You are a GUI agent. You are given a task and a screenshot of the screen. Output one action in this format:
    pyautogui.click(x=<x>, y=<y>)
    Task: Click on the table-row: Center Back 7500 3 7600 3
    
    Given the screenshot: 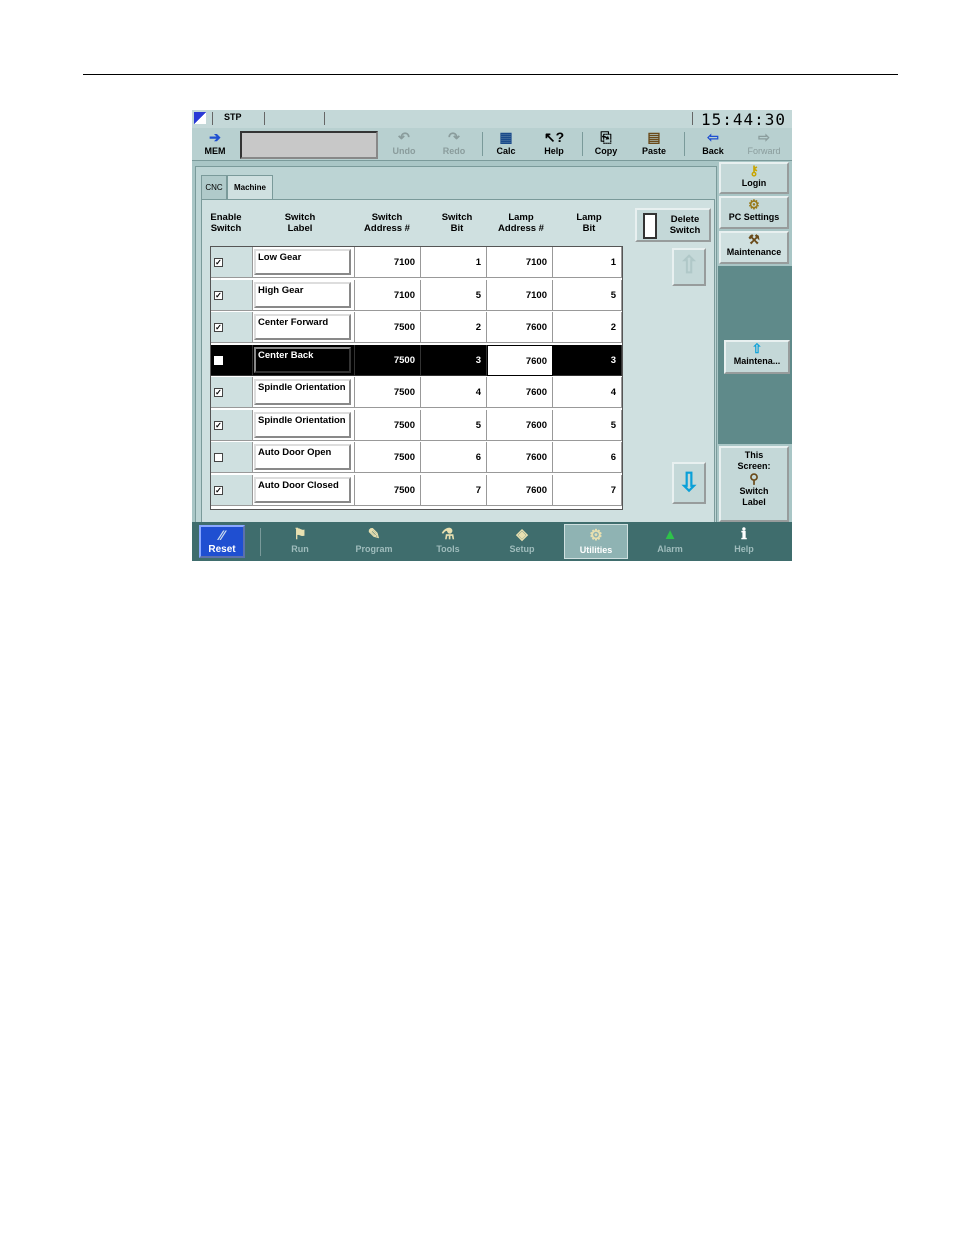 What is the action you would take?
    pyautogui.click(x=416, y=360)
    